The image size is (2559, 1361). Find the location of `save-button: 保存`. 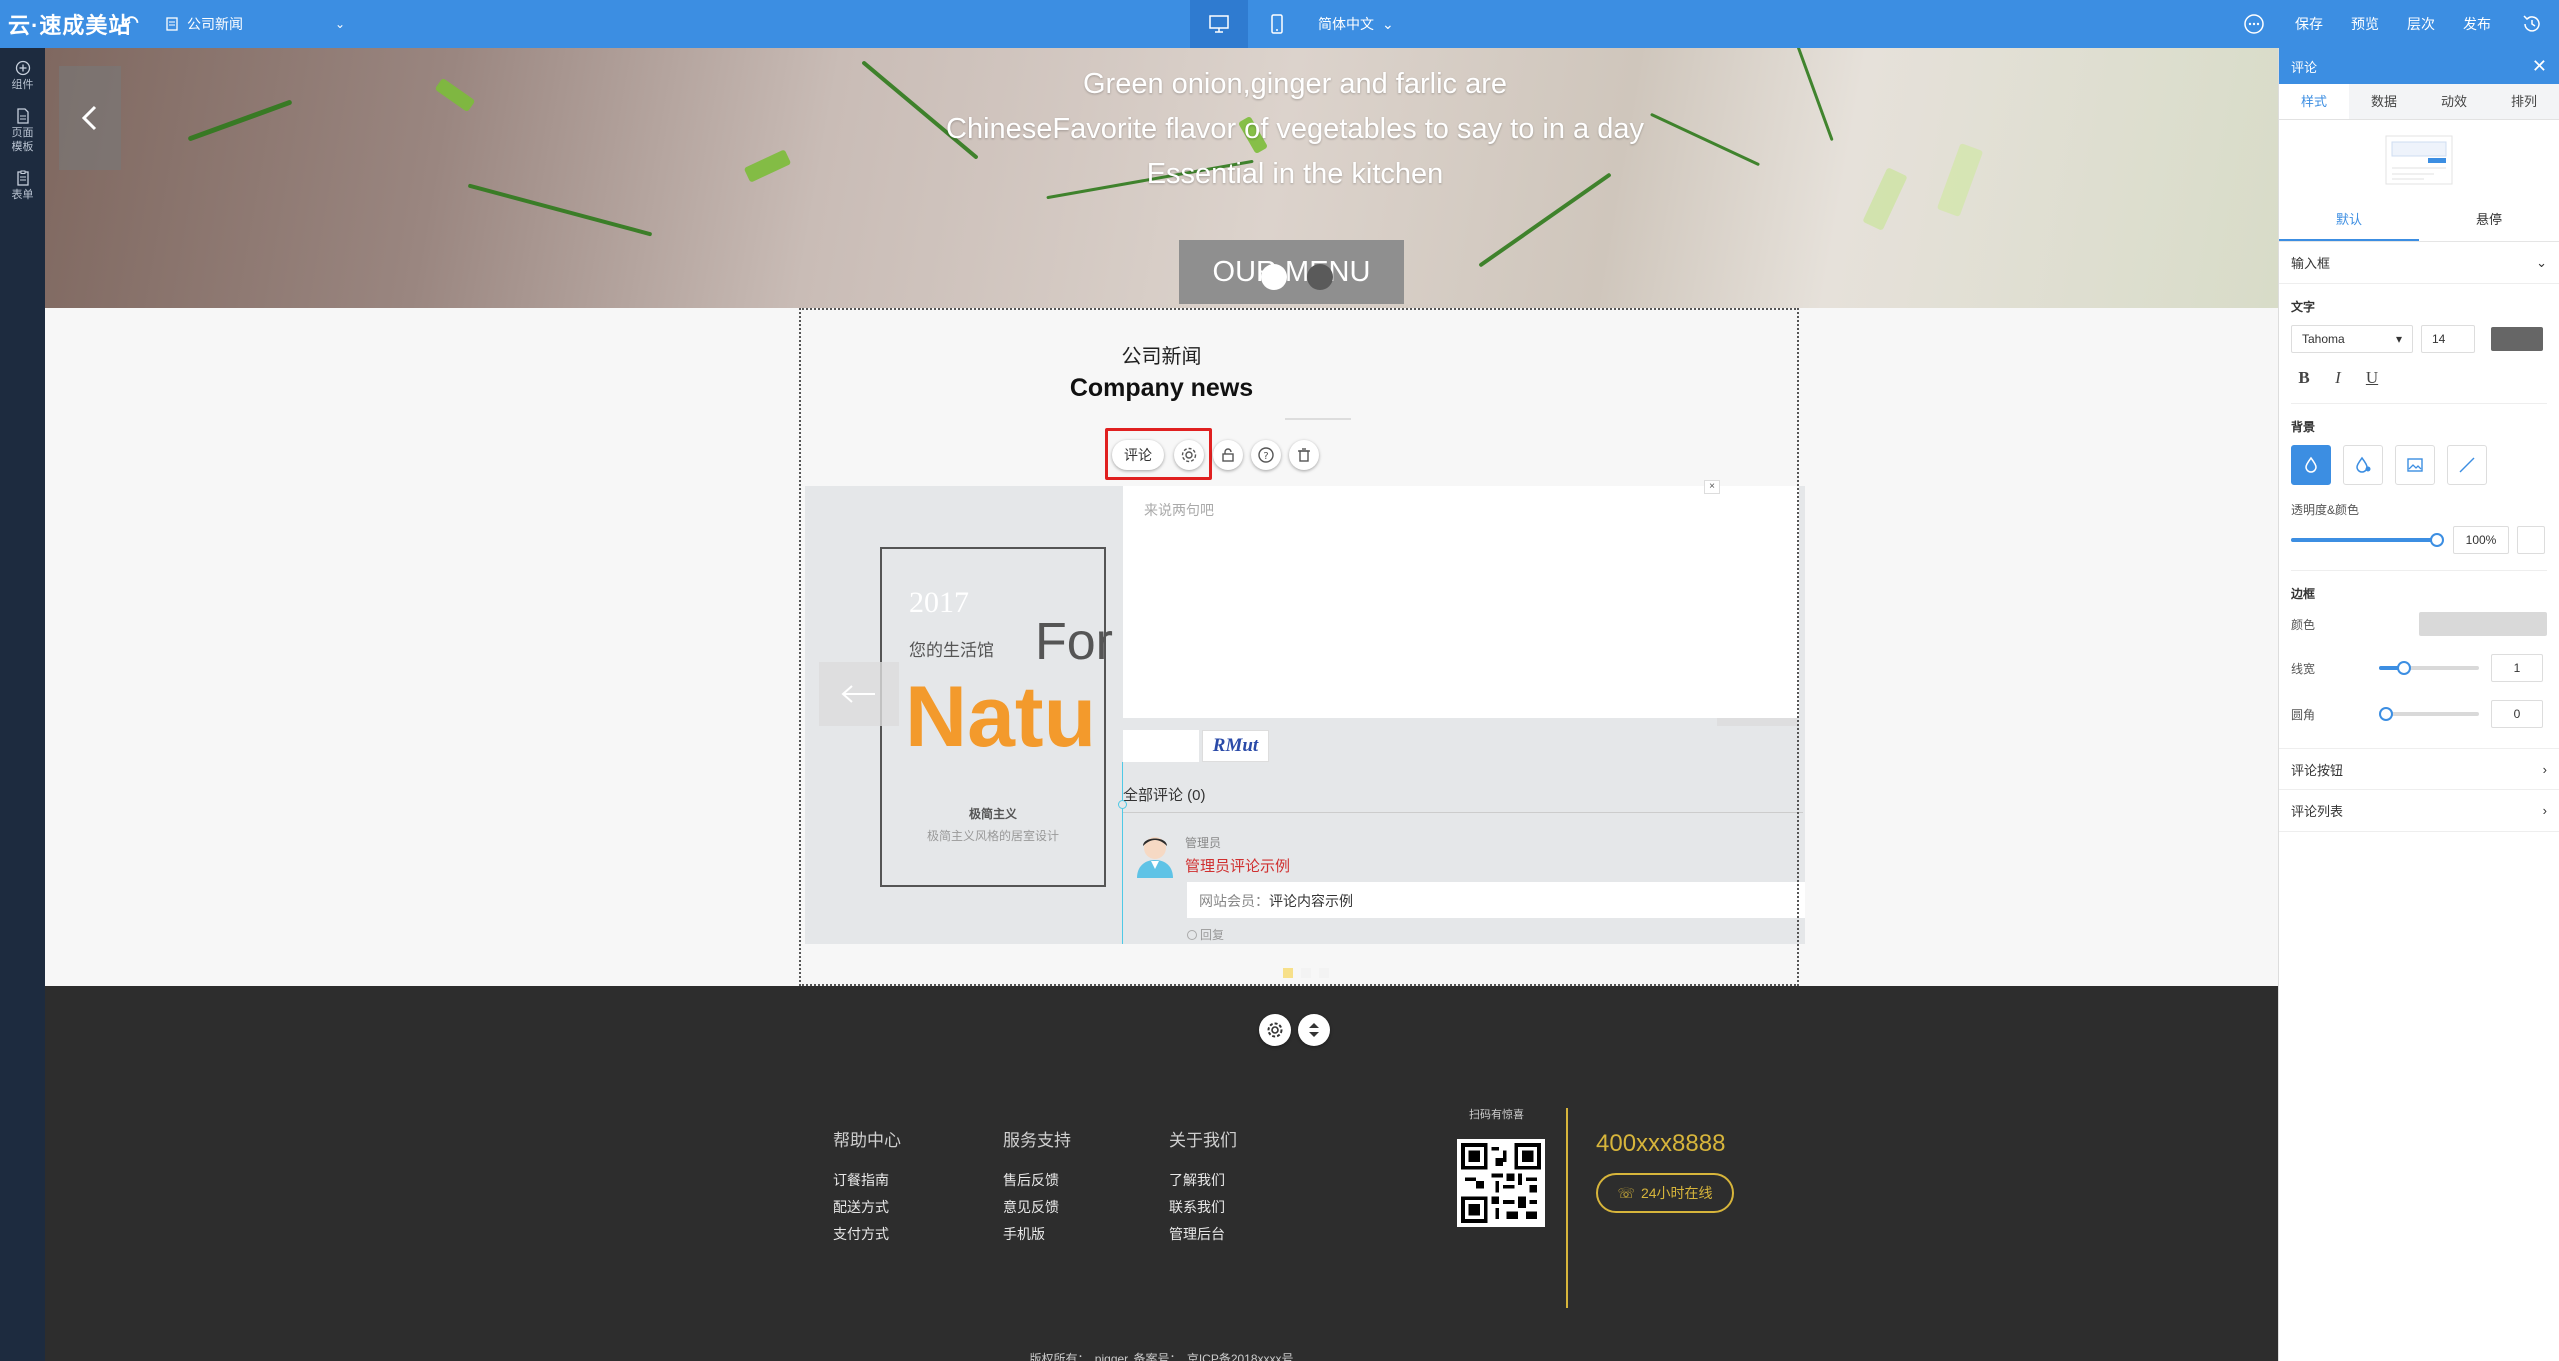

save-button: 保存 is located at coordinates (2309, 24).